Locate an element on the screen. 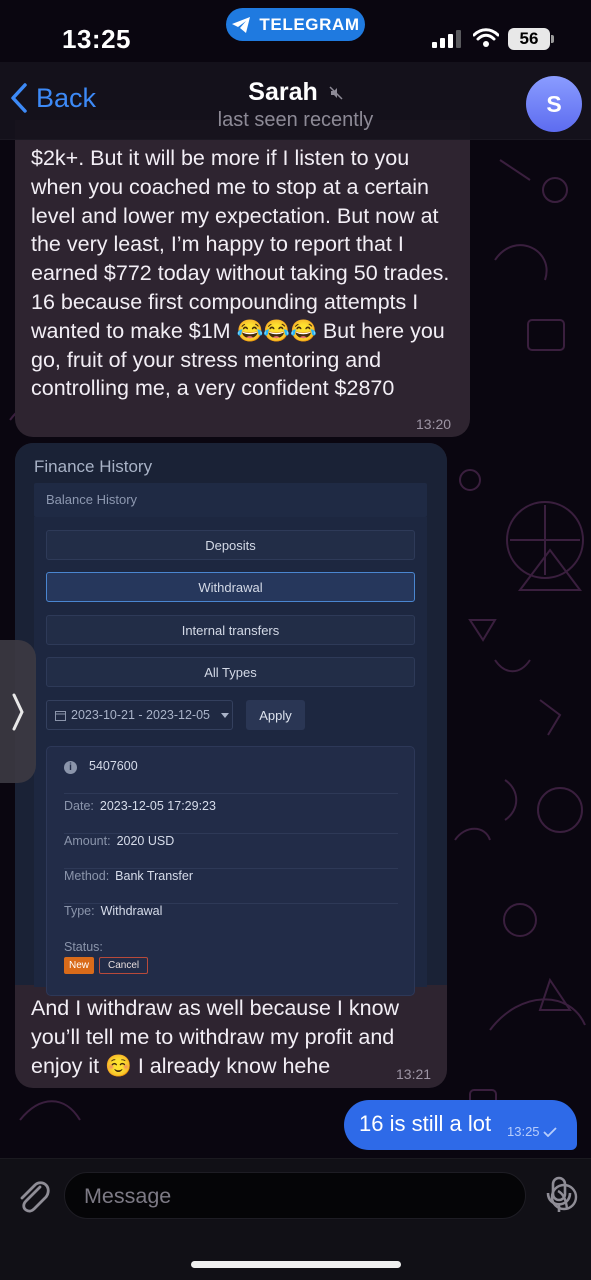 This screenshot has width=591, height=1280. dropdown-caret-icon is located at coordinates (225, 715).